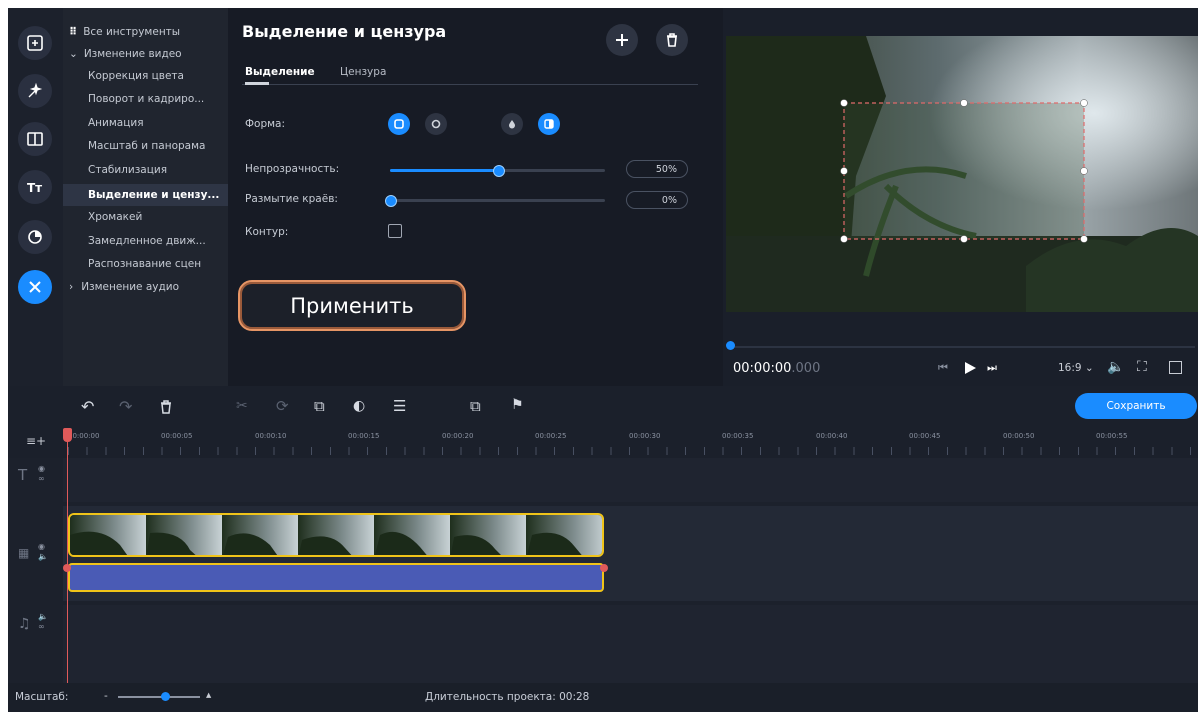  Describe the element at coordinates (970, 369) in the screenshot. I see `play-icon` at that location.